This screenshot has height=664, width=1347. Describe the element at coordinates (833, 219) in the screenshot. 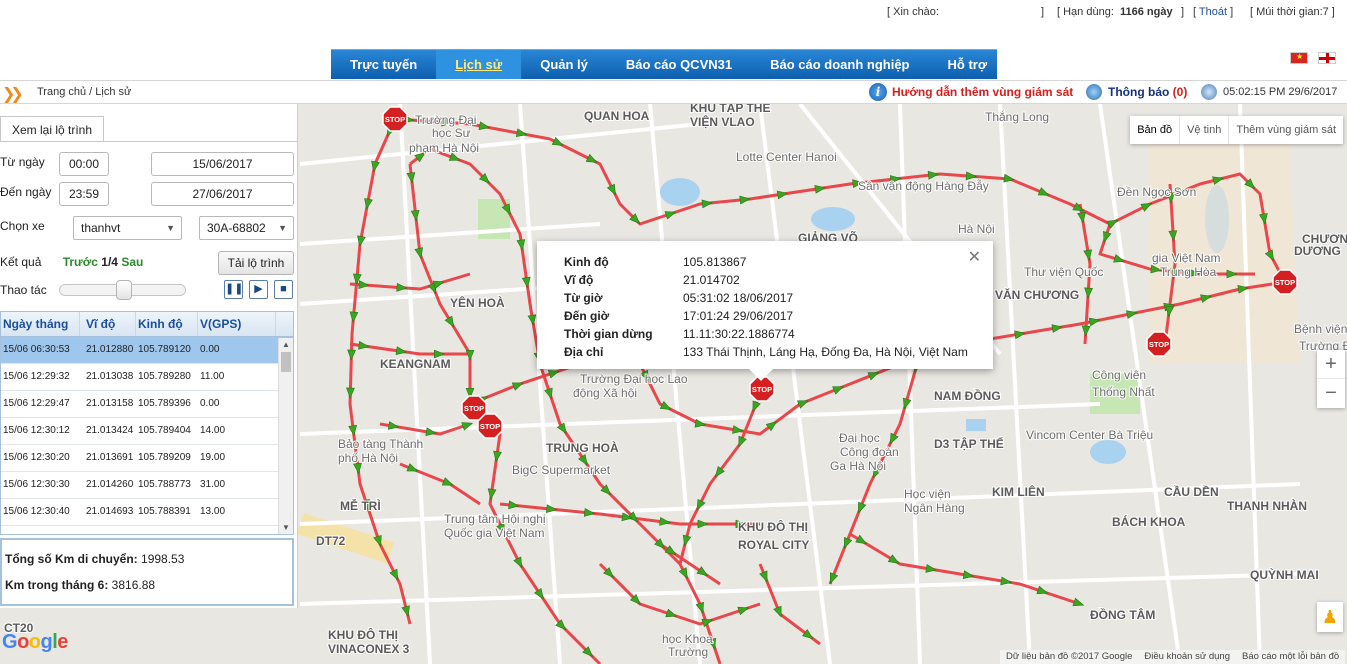

I see `lake` at that location.